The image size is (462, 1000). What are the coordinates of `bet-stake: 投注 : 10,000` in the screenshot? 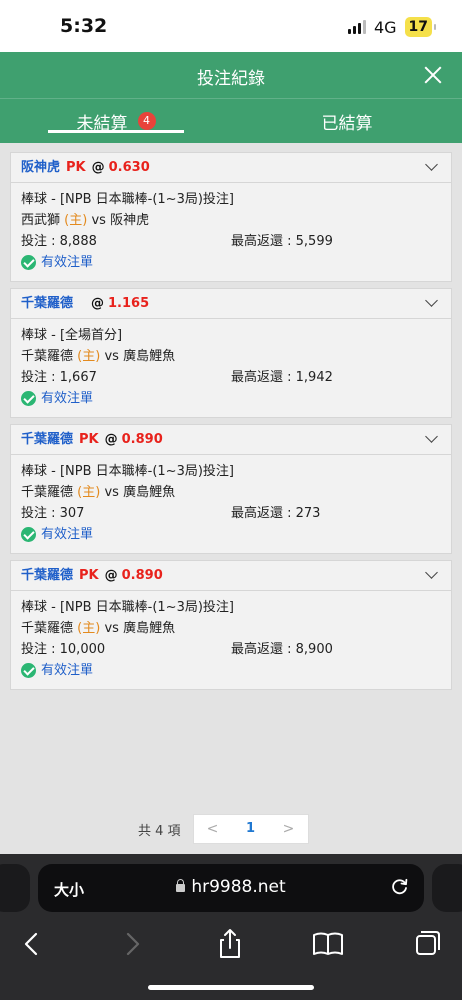 It's located at (63, 649).